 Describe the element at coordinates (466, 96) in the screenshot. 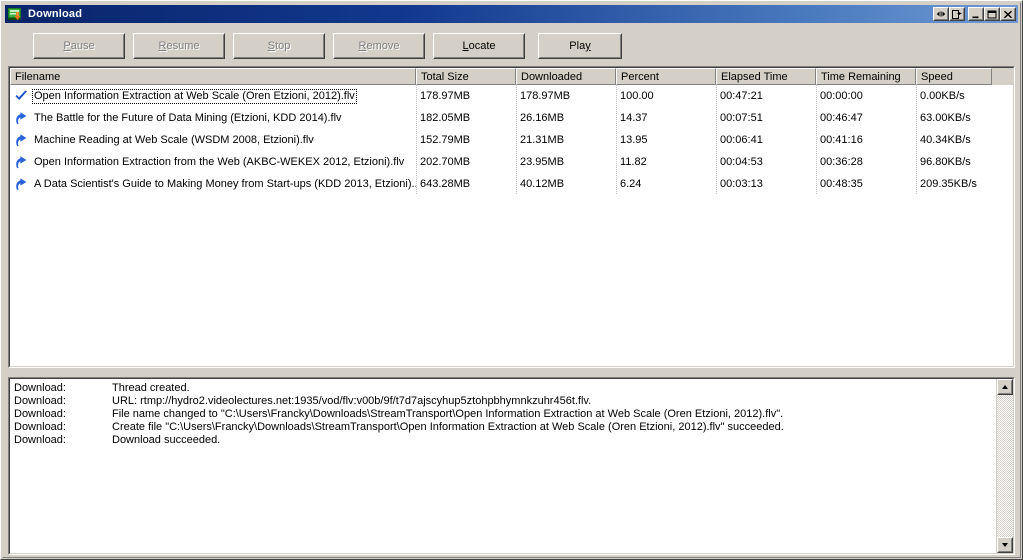

I see `cell-total-size: 178.97MB` at that location.